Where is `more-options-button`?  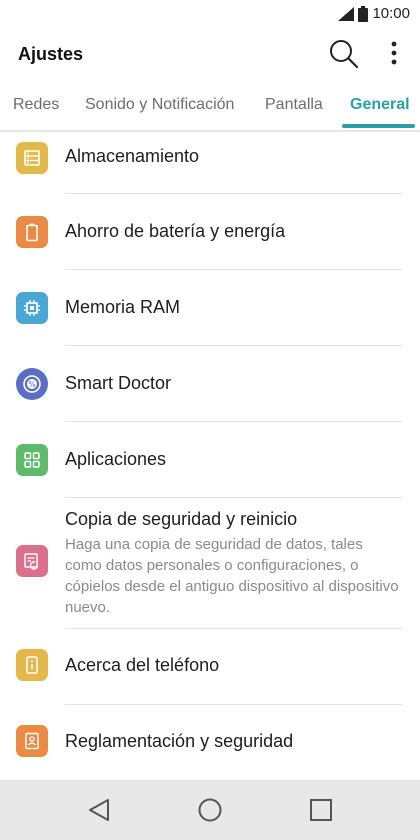 more-options-button is located at coordinates (394, 54).